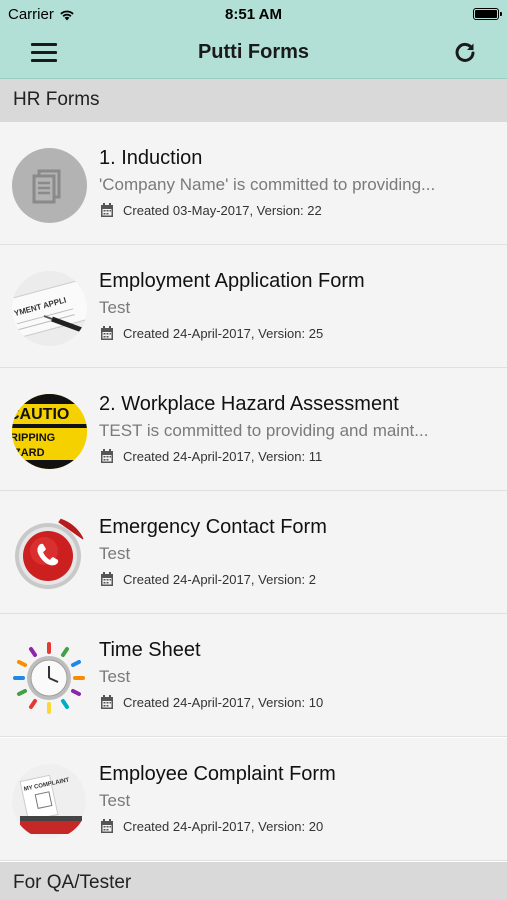 The height and width of the screenshot is (900, 507). Describe the element at coordinates (223, 826) in the screenshot. I see `form-meta: Created 24-April-2017, Version: 20` at that location.